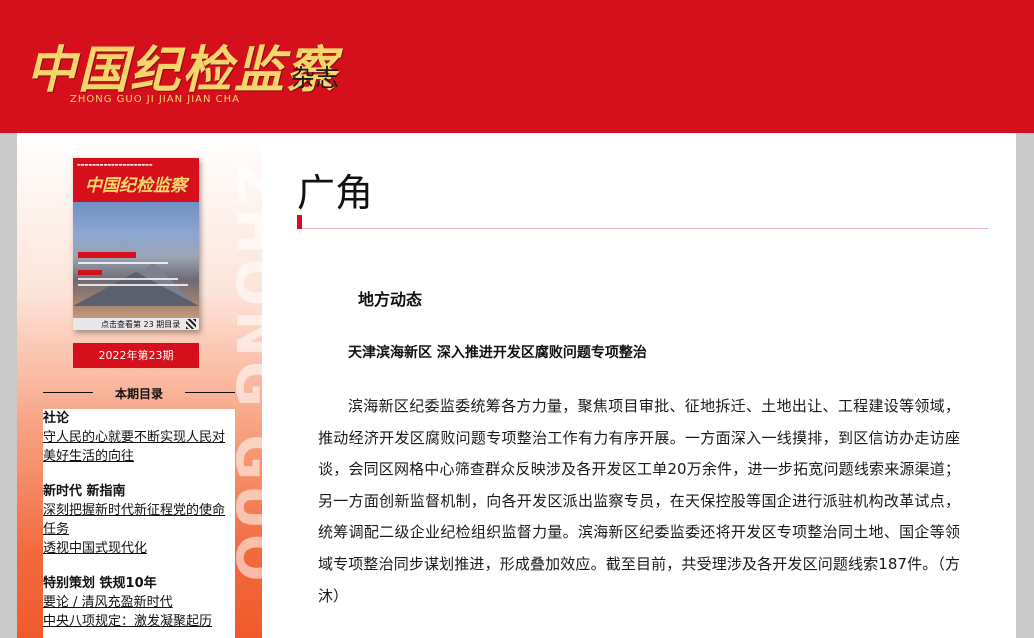 Image resolution: width=1034 pixels, height=638 pixels. Describe the element at coordinates (155, 99) in the screenshot. I see `logo-pinyin: ZHONG GUO JI JIAN JIAN CHA` at that location.